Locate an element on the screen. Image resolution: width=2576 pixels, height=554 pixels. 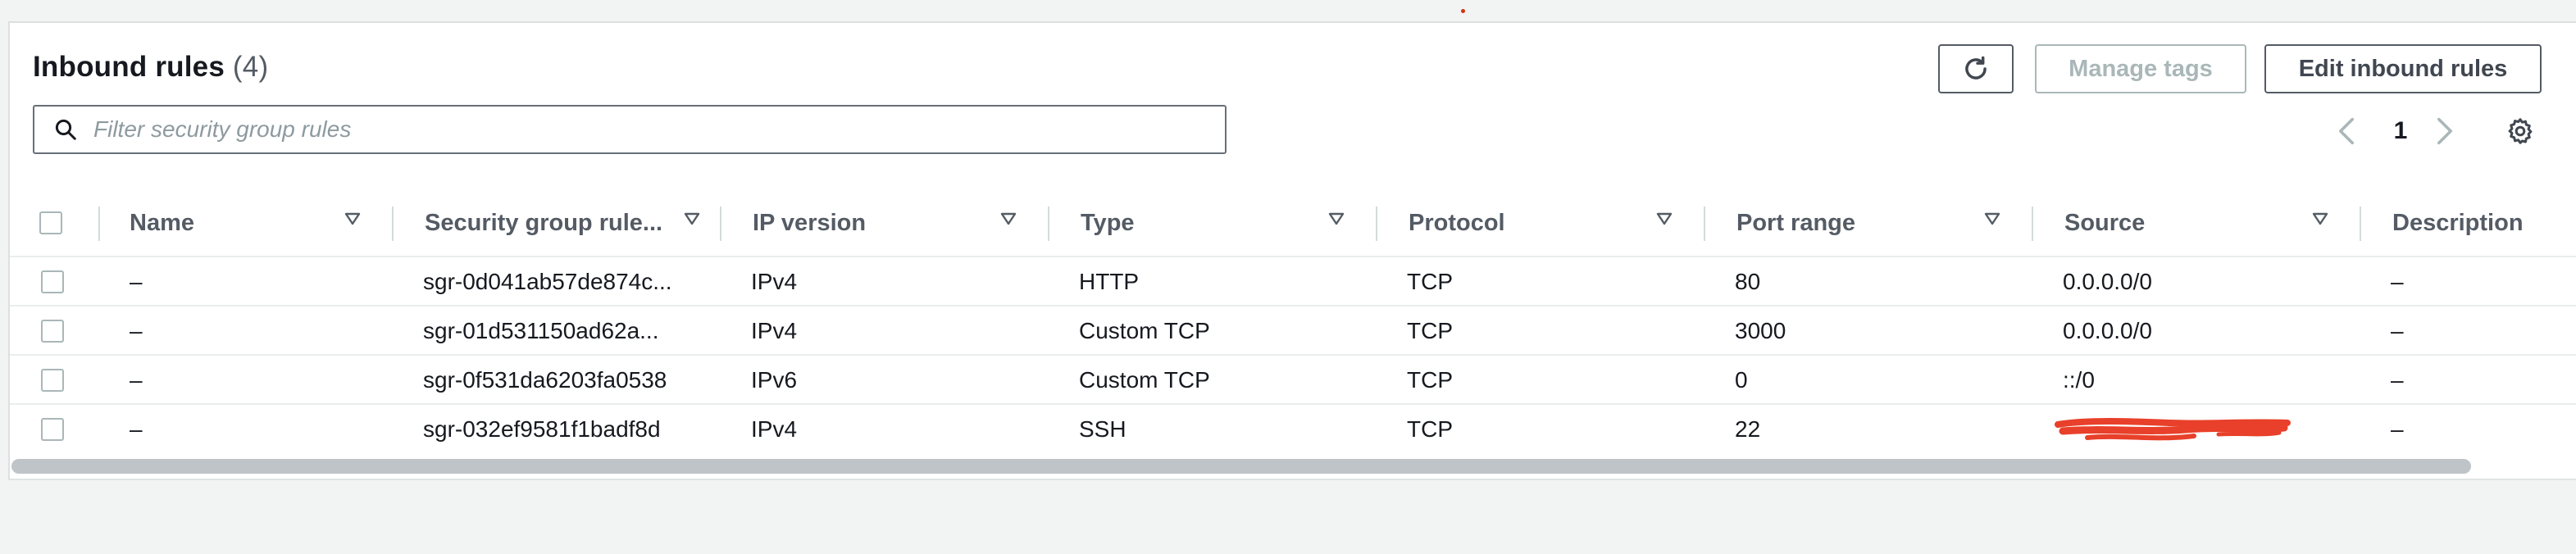
redacted-source is located at coordinates (2173, 429).